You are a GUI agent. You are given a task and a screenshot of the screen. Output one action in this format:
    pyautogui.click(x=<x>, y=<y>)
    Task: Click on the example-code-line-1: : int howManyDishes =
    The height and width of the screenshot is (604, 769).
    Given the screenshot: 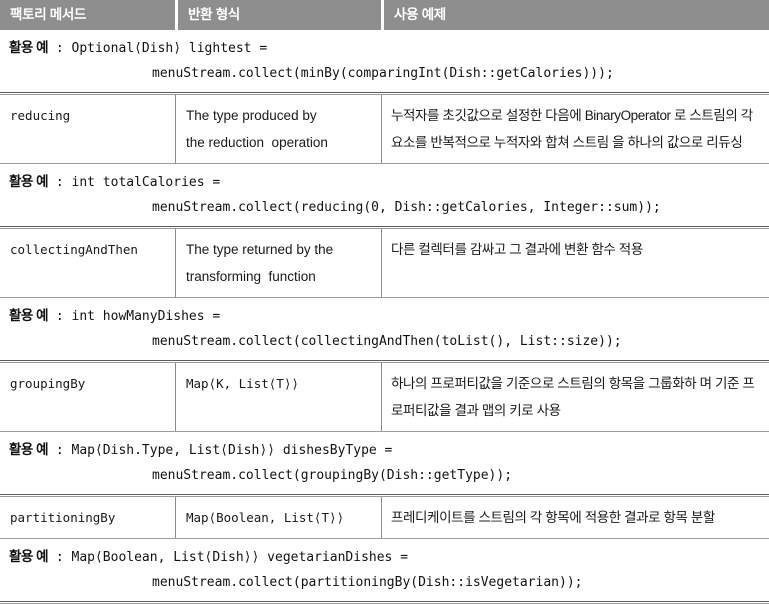 What is the action you would take?
    pyautogui.click(x=134, y=316)
    